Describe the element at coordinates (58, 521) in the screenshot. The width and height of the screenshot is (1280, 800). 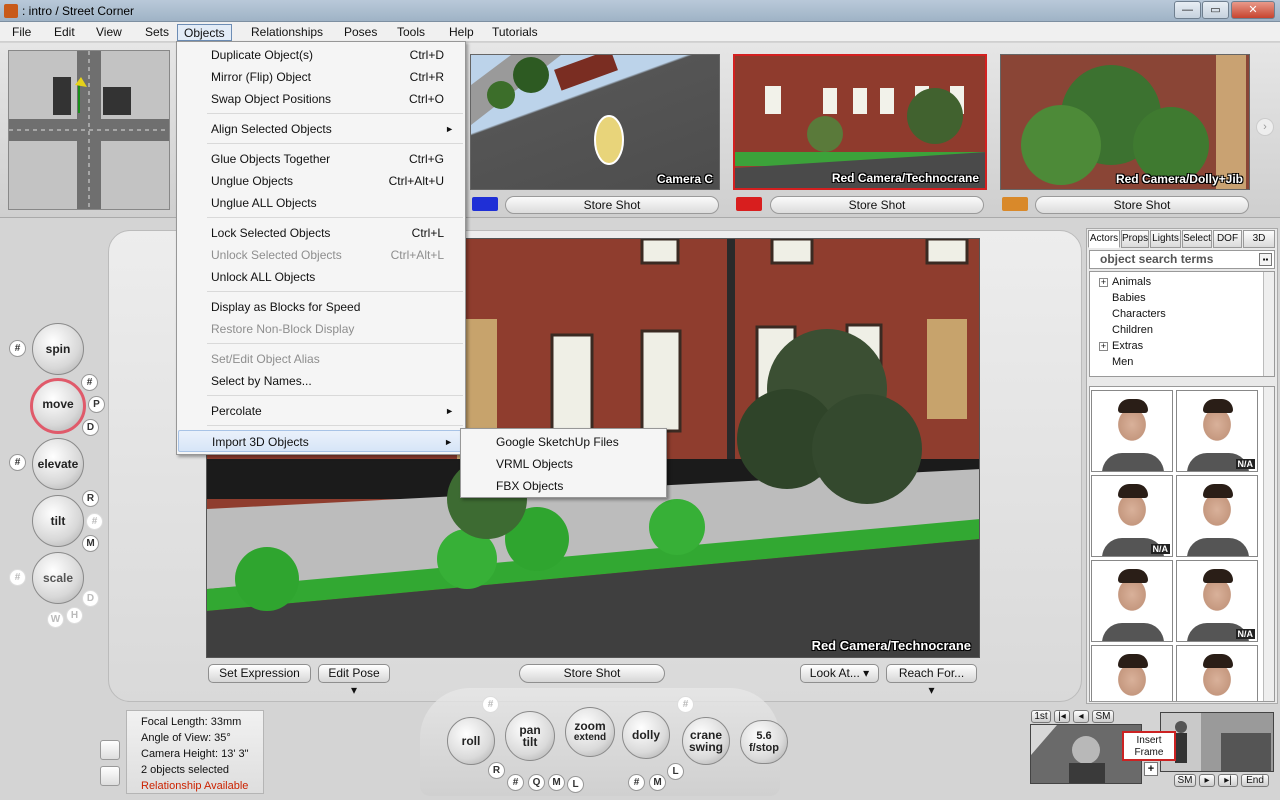
I see `tilt-control: tilt` at that location.